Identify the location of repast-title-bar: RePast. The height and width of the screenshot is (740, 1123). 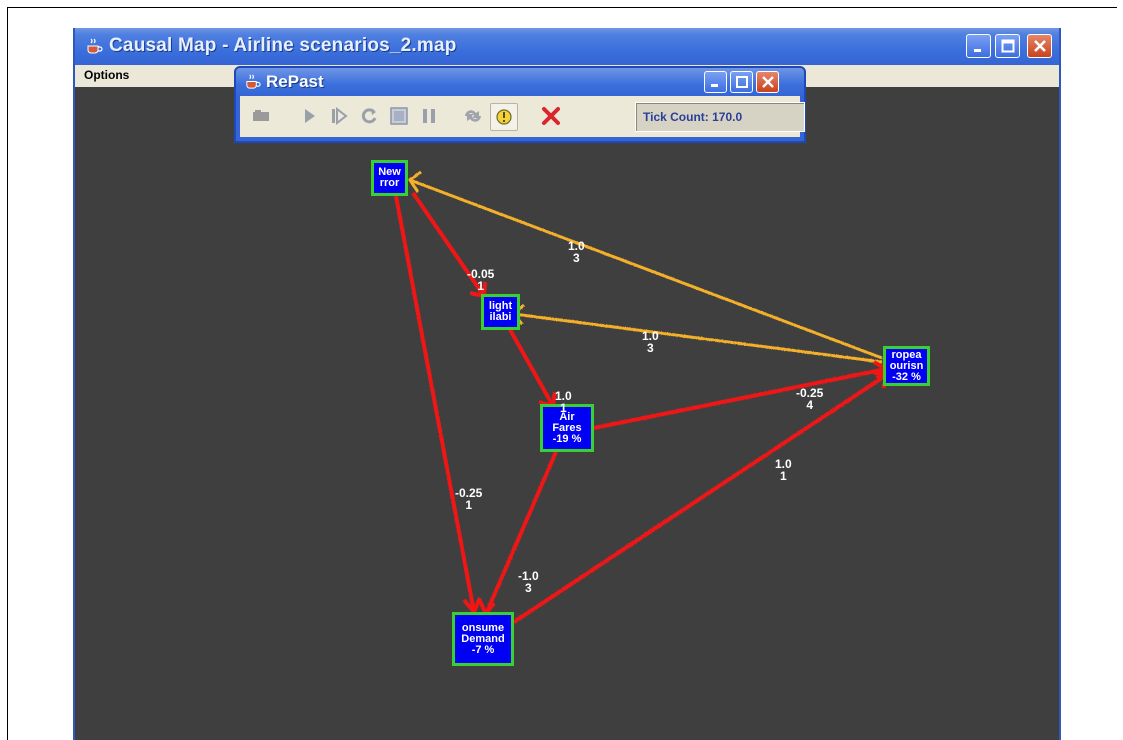
(520, 82).